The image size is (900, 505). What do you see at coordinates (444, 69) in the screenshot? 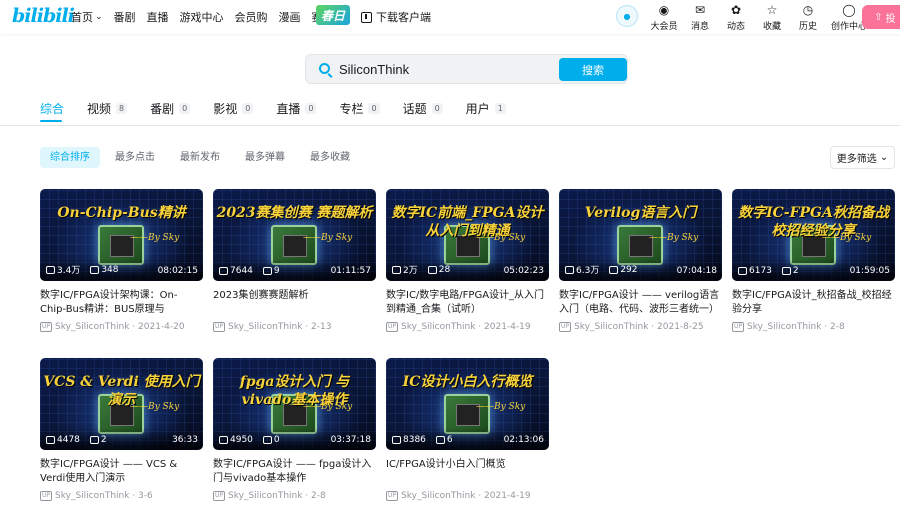
I see `search-input` at bounding box center [444, 69].